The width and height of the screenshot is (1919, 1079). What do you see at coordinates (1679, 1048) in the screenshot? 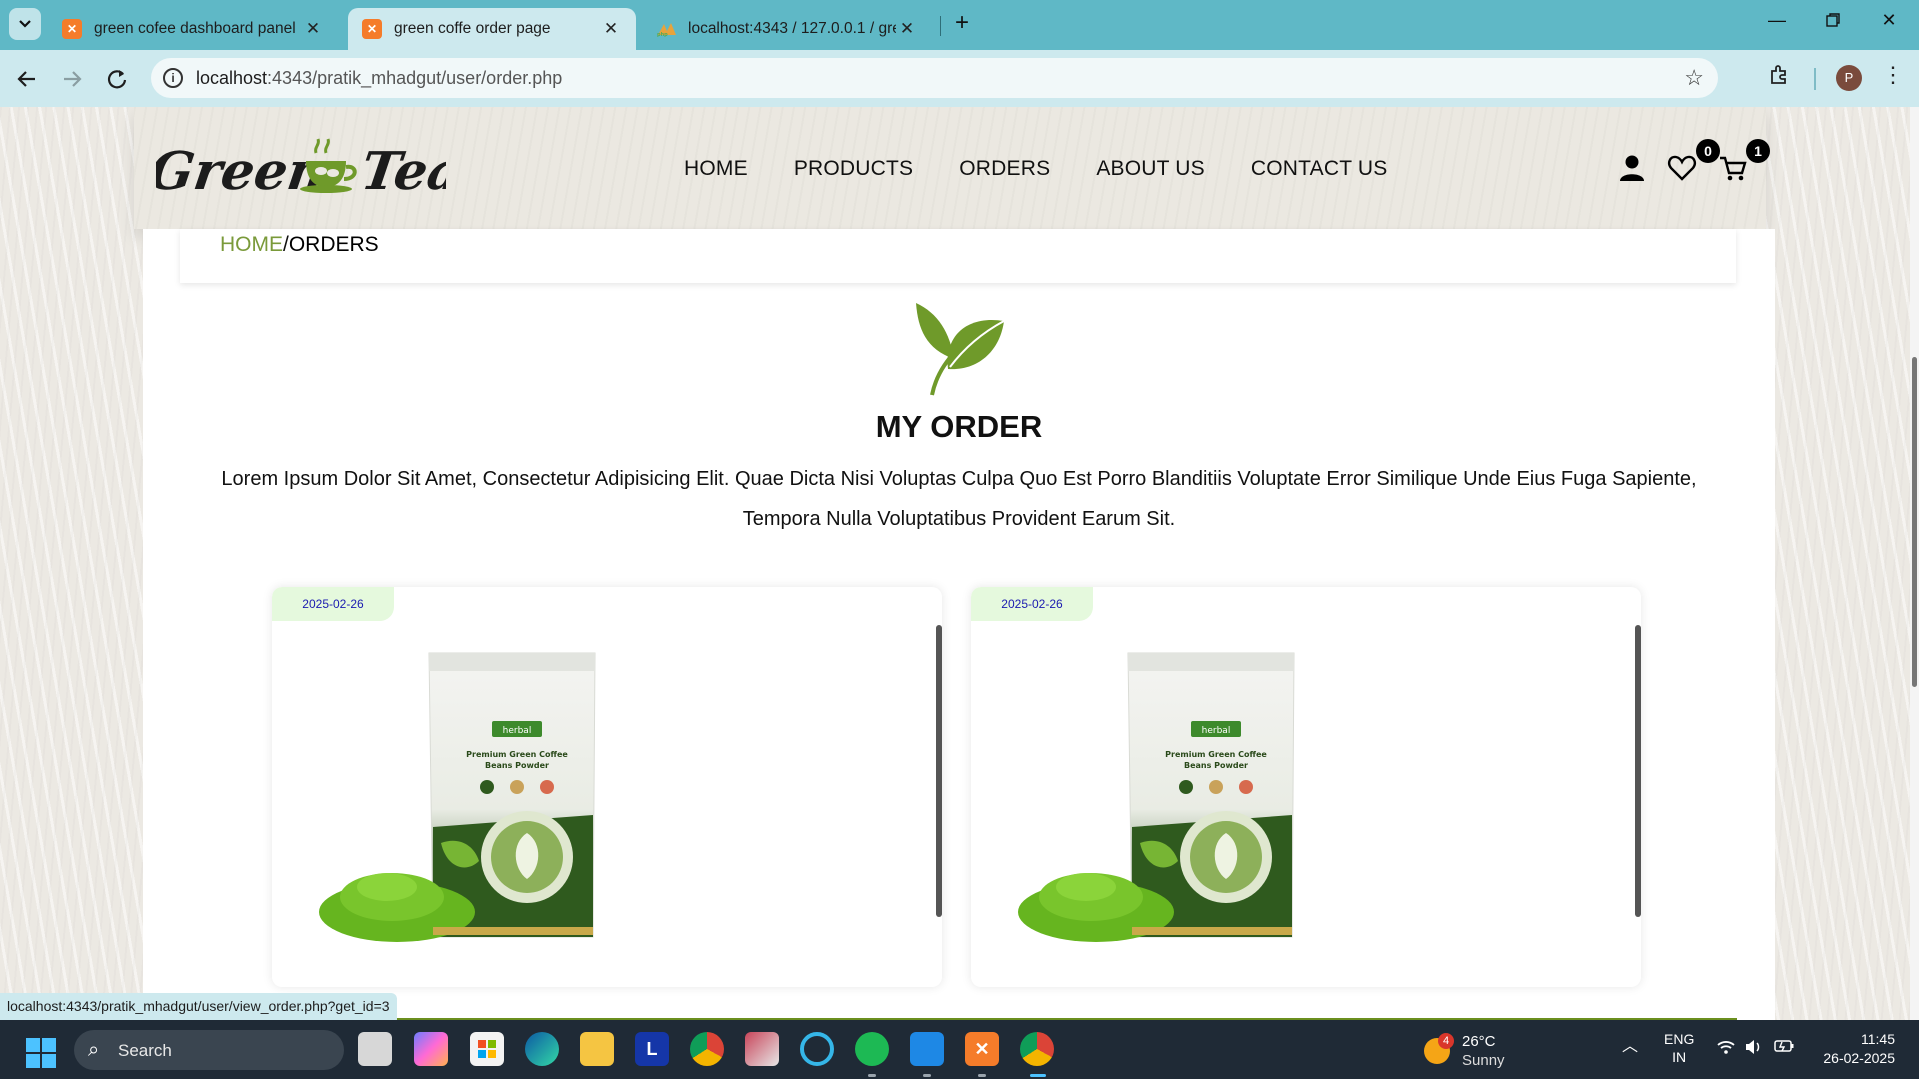
I see `language-indicator: ENG IN` at bounding box center [1679, 1048].